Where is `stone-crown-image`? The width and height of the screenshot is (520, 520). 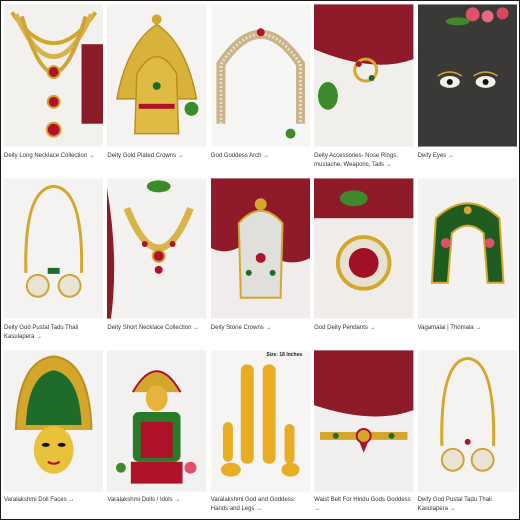 stone-crown-image is located at coordinates (260, 248).